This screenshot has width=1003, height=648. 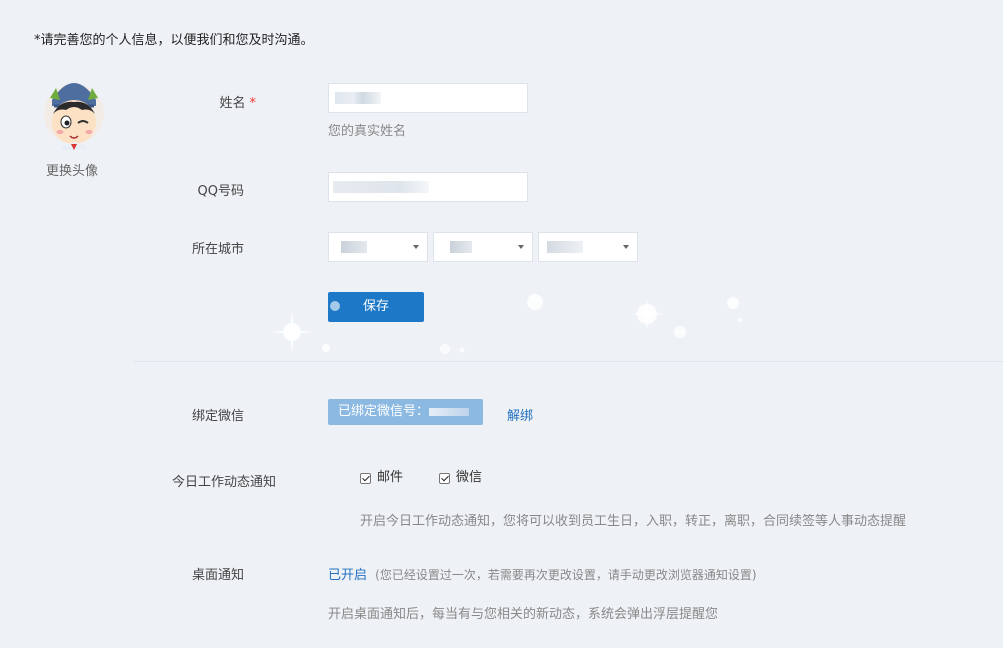 I want to click on desktop-notify-status: 已开启, so click(x=347, y=575).